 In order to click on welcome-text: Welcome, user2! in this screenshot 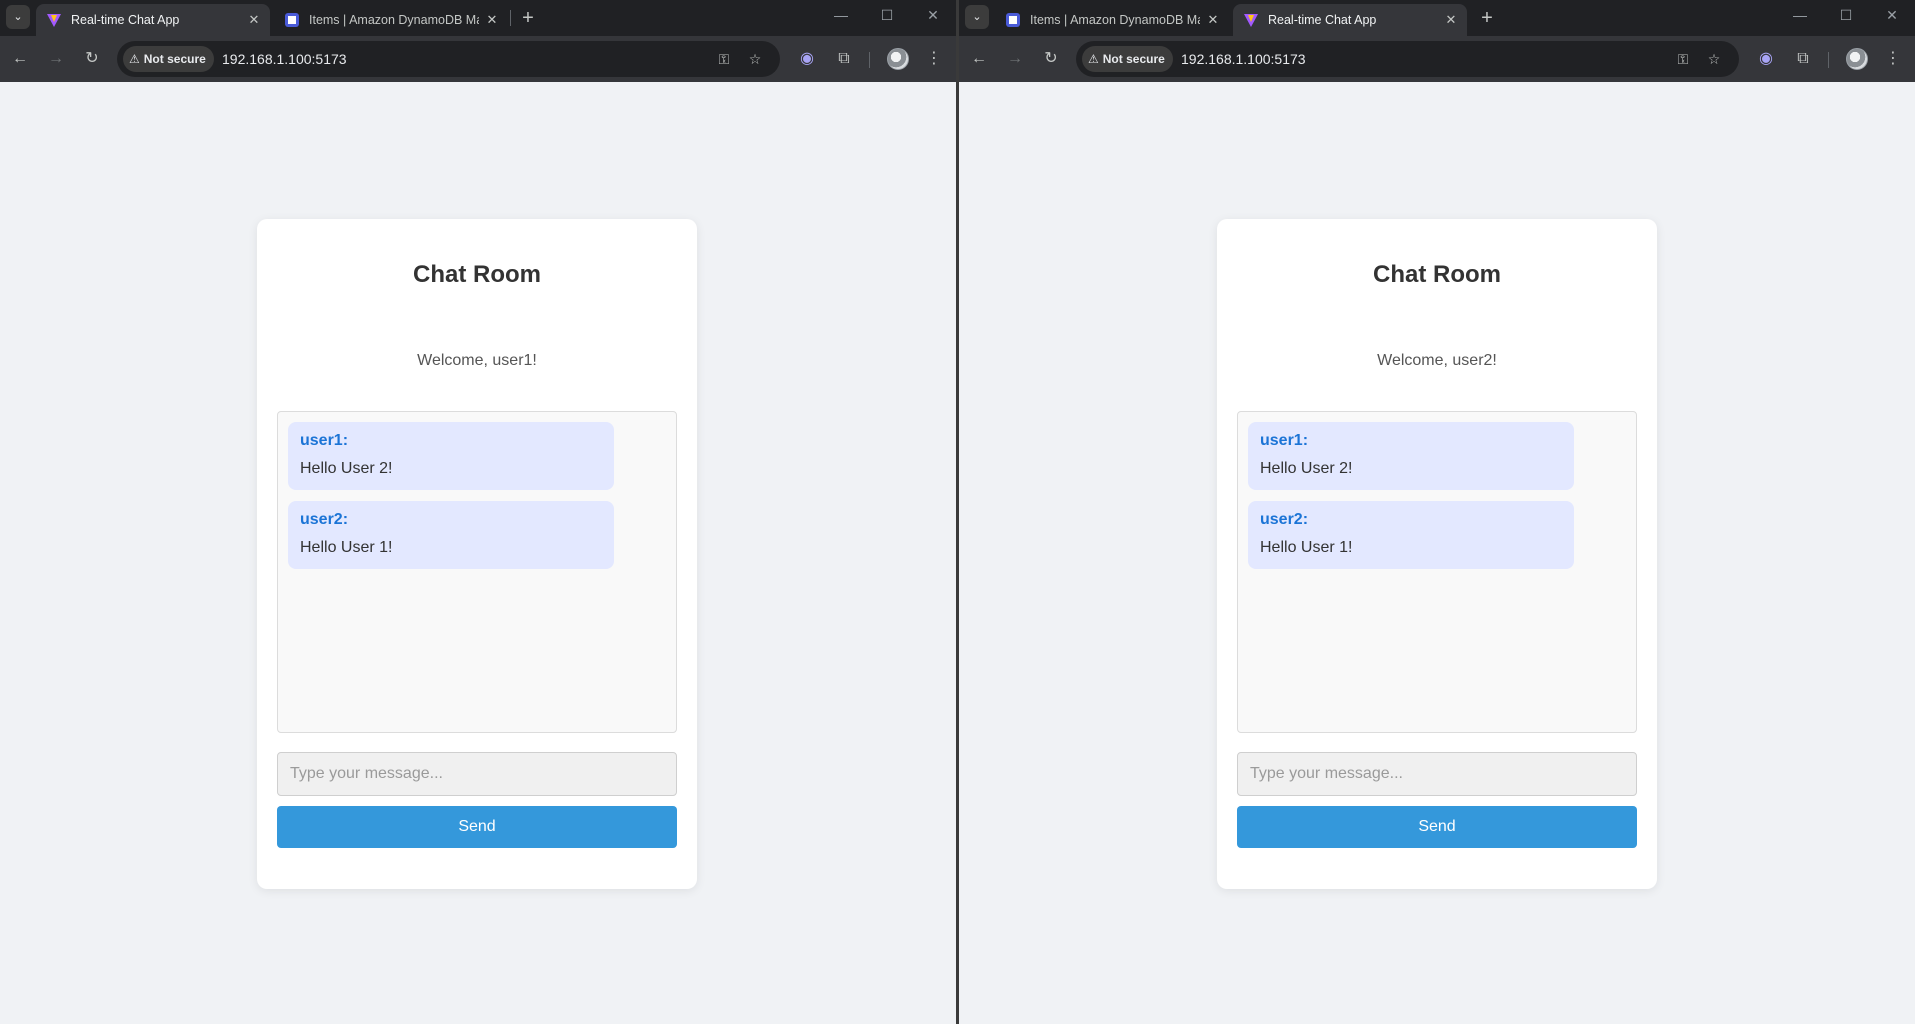, I will do `click(1437, 360)`.